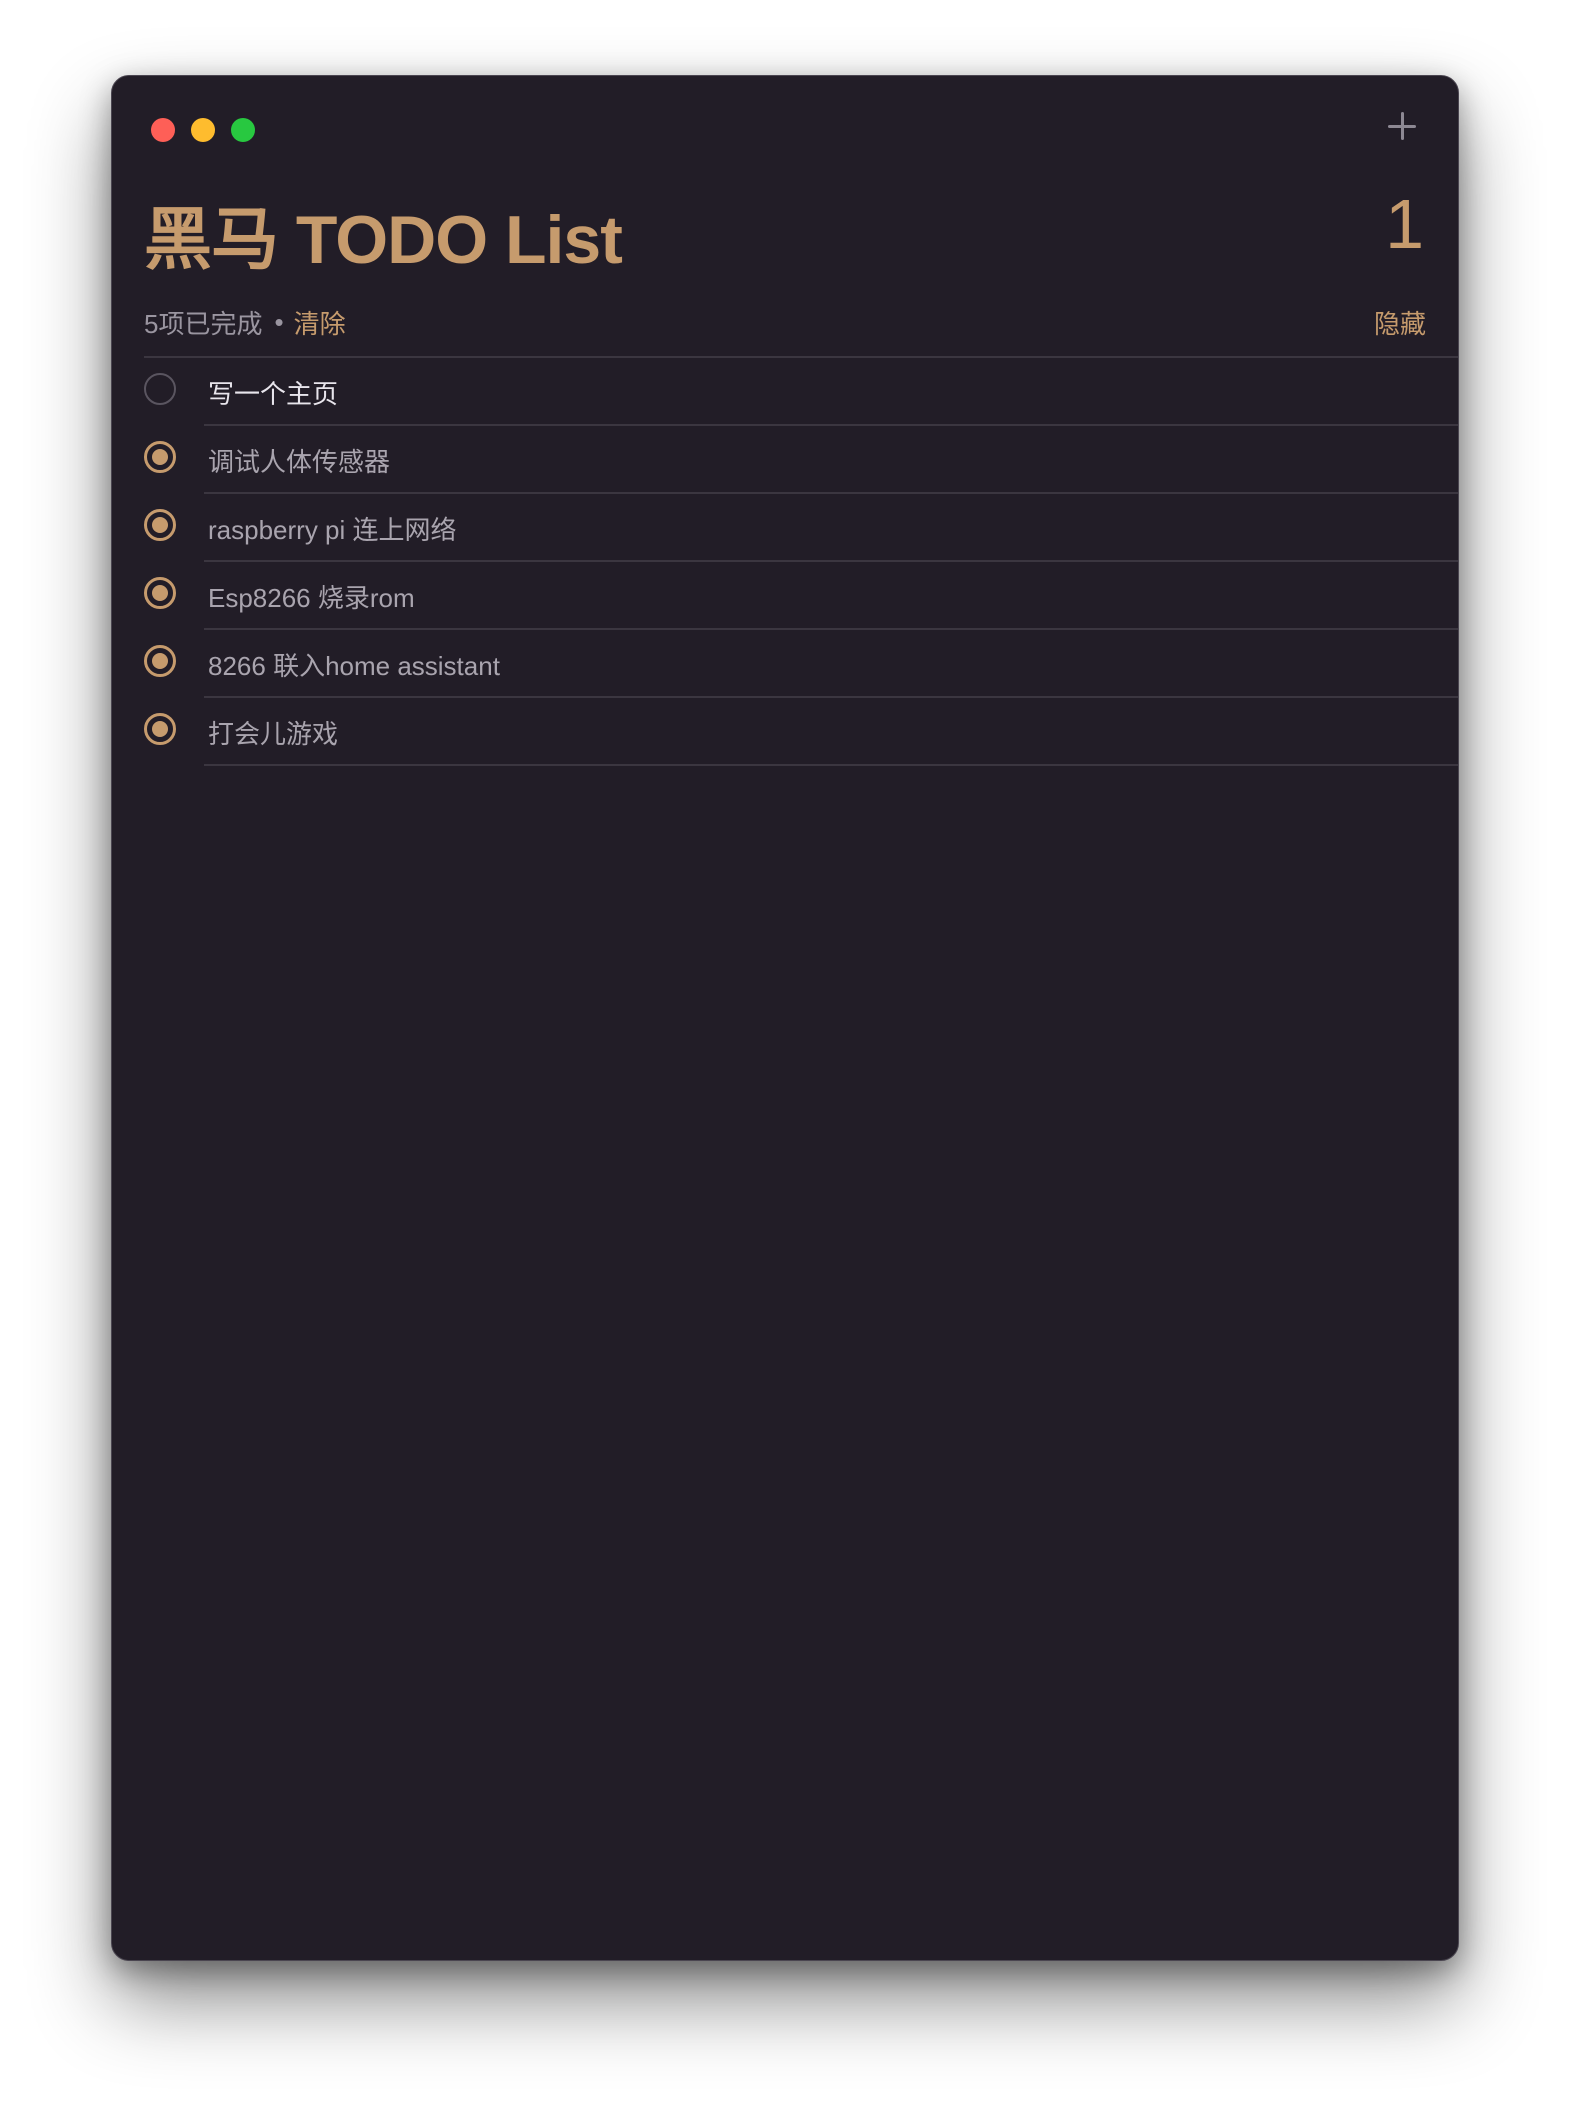  What do you see at coordinates (785, 596) in the screenshot?
I see `todo-item: Esp8266 烧录rom` at bounding box center [785, 596].